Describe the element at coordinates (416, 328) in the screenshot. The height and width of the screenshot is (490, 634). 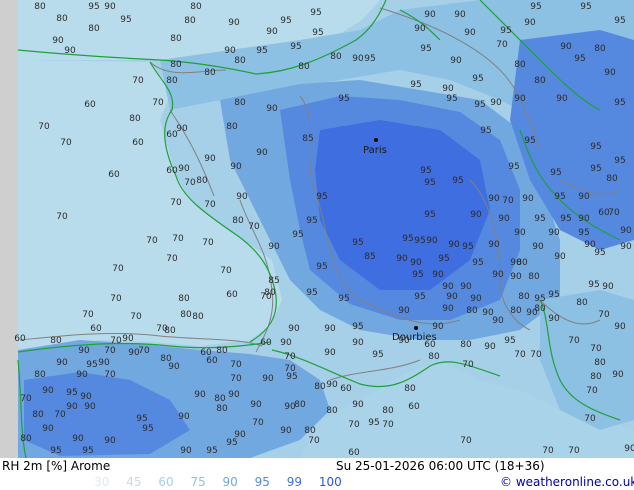
I see `city-dourbies-dot` at that location.